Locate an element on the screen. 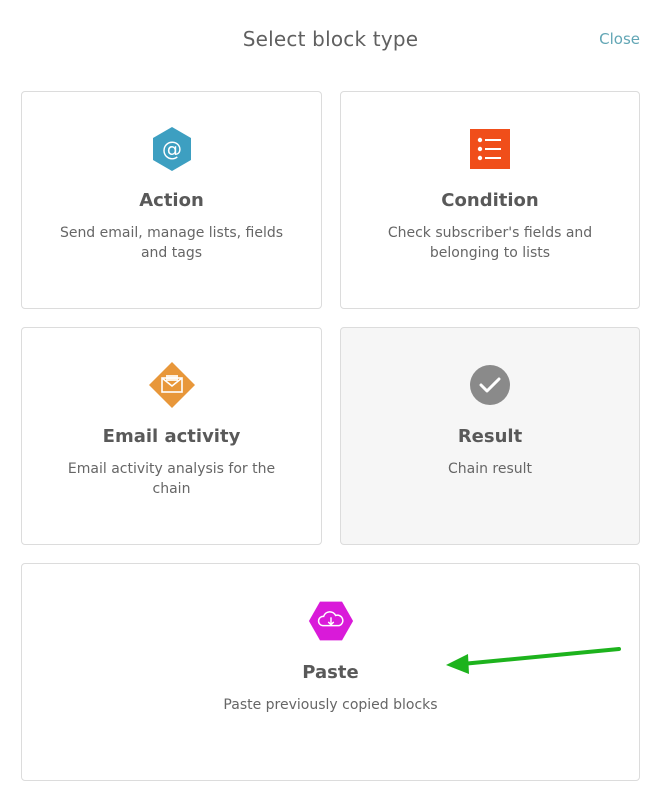 The image size is (661, 797). block-description: Paste previously copied blocks is located at coordinates (330, 705).